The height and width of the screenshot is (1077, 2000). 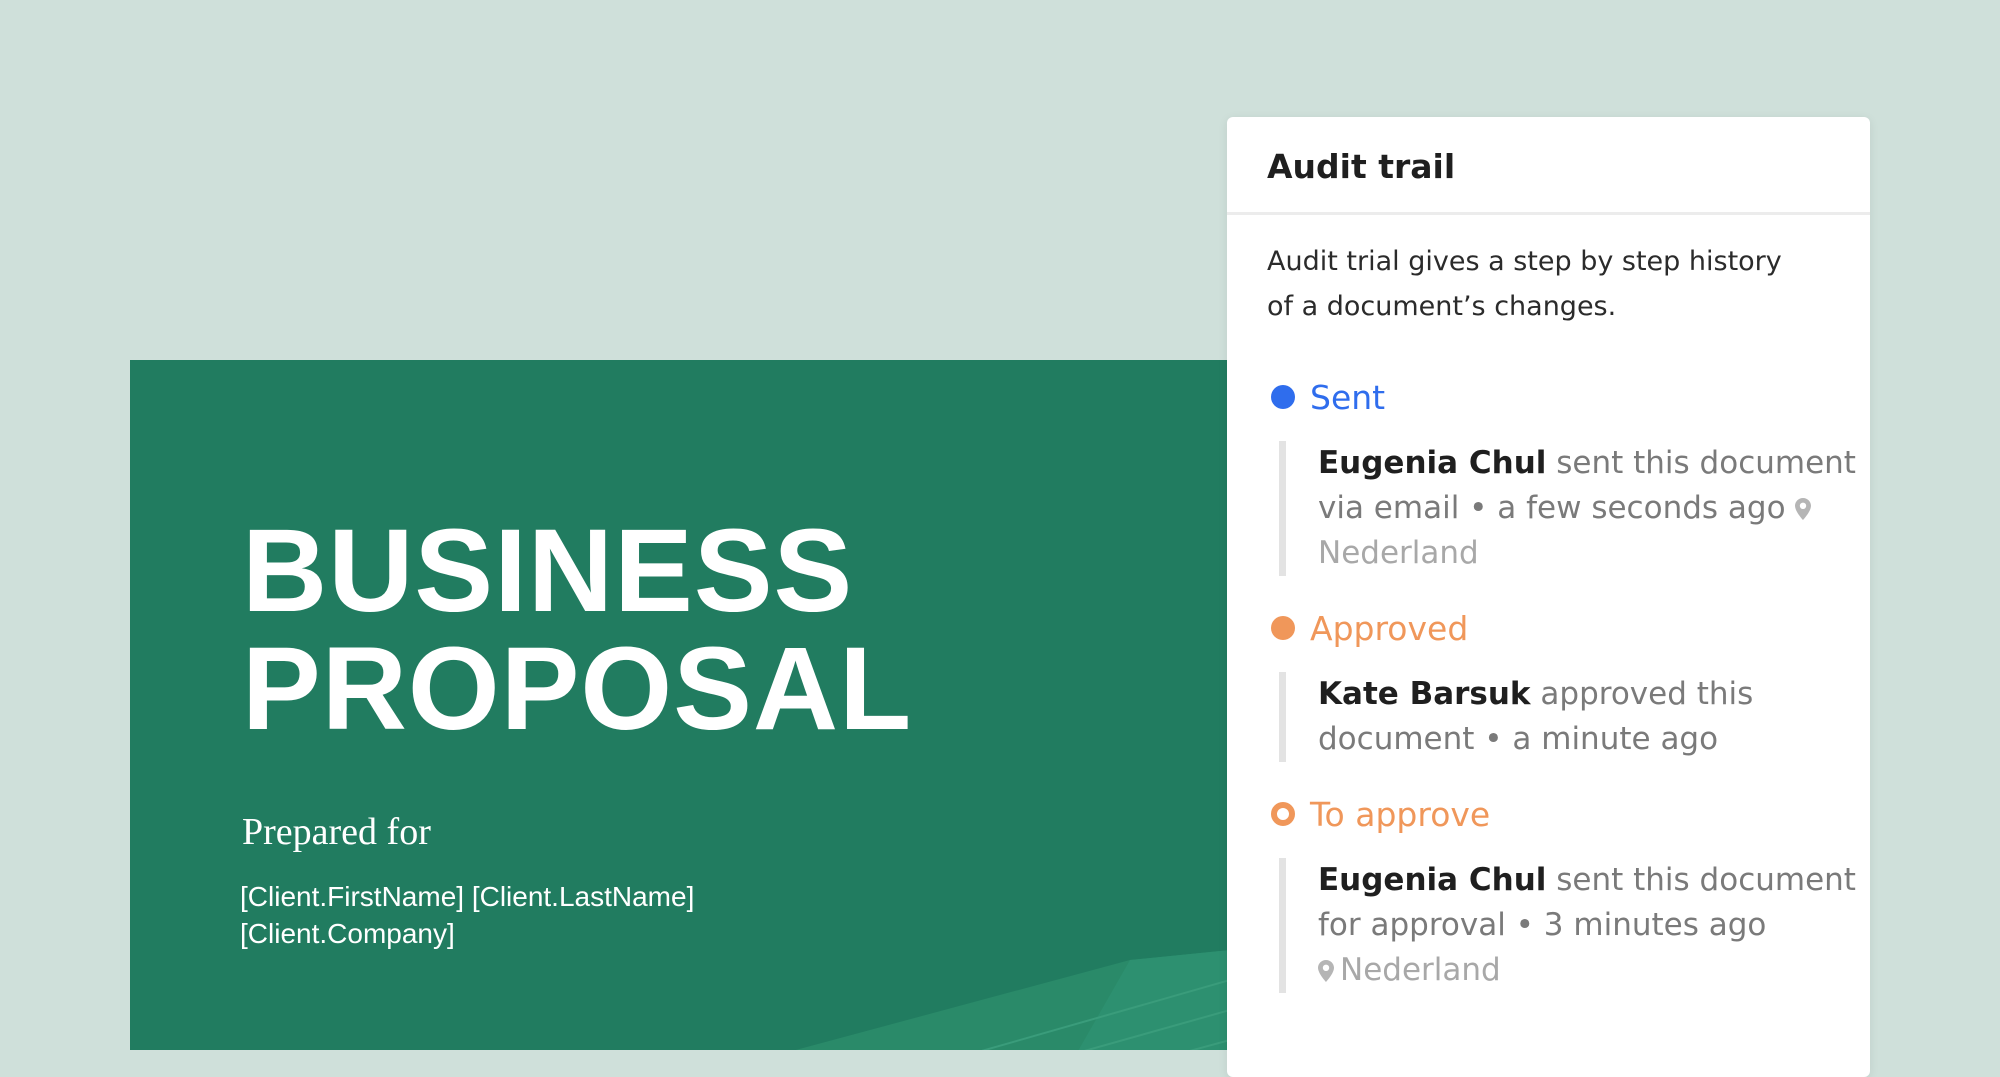 What do you see at coordinates (1361, 166) in the screenshot?
I see `panel-title: Audit trail` at bounding box center [1361, 166].